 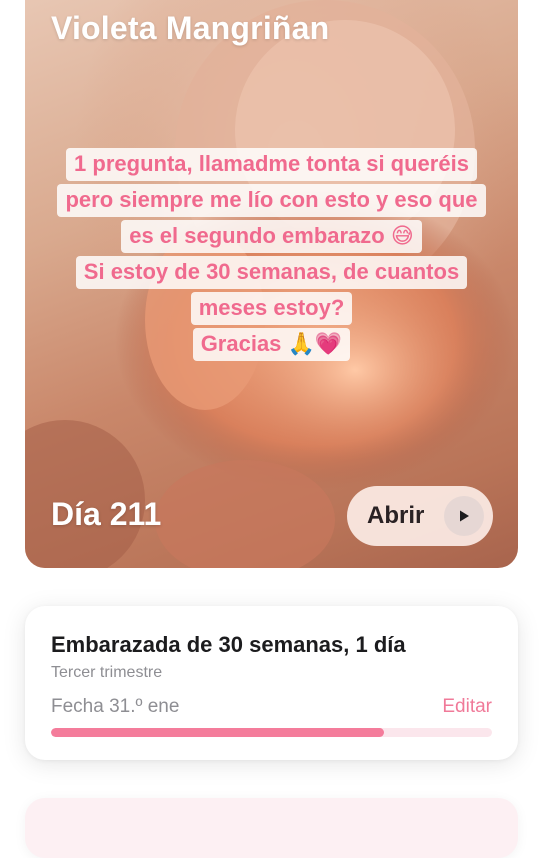 I want to click on due-date-label: Fecha 31.º ene, so click(x=115, y=706).